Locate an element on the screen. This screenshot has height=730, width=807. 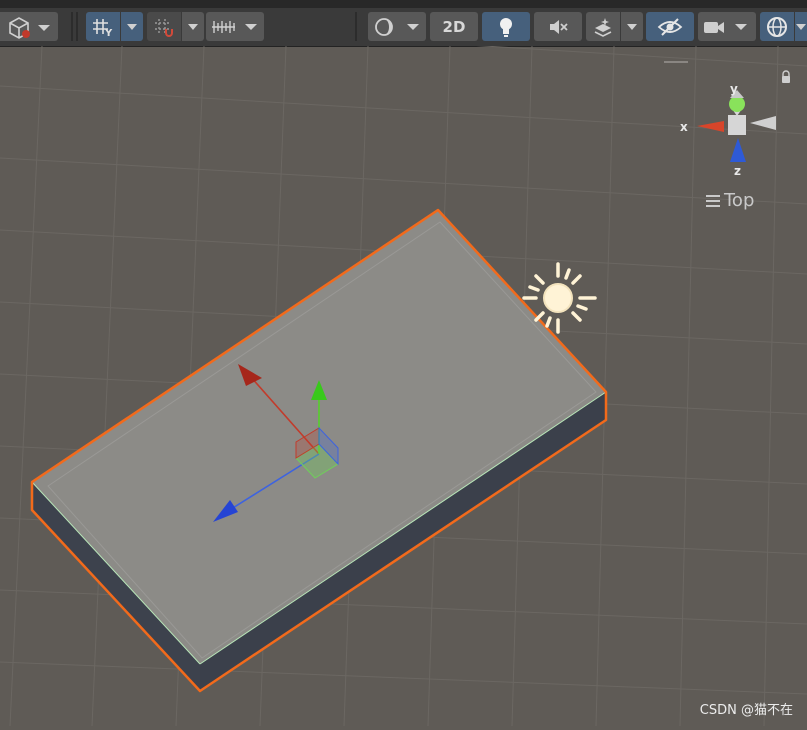
scene-toolbar: Y 2D is located at coordinates (403, 23).